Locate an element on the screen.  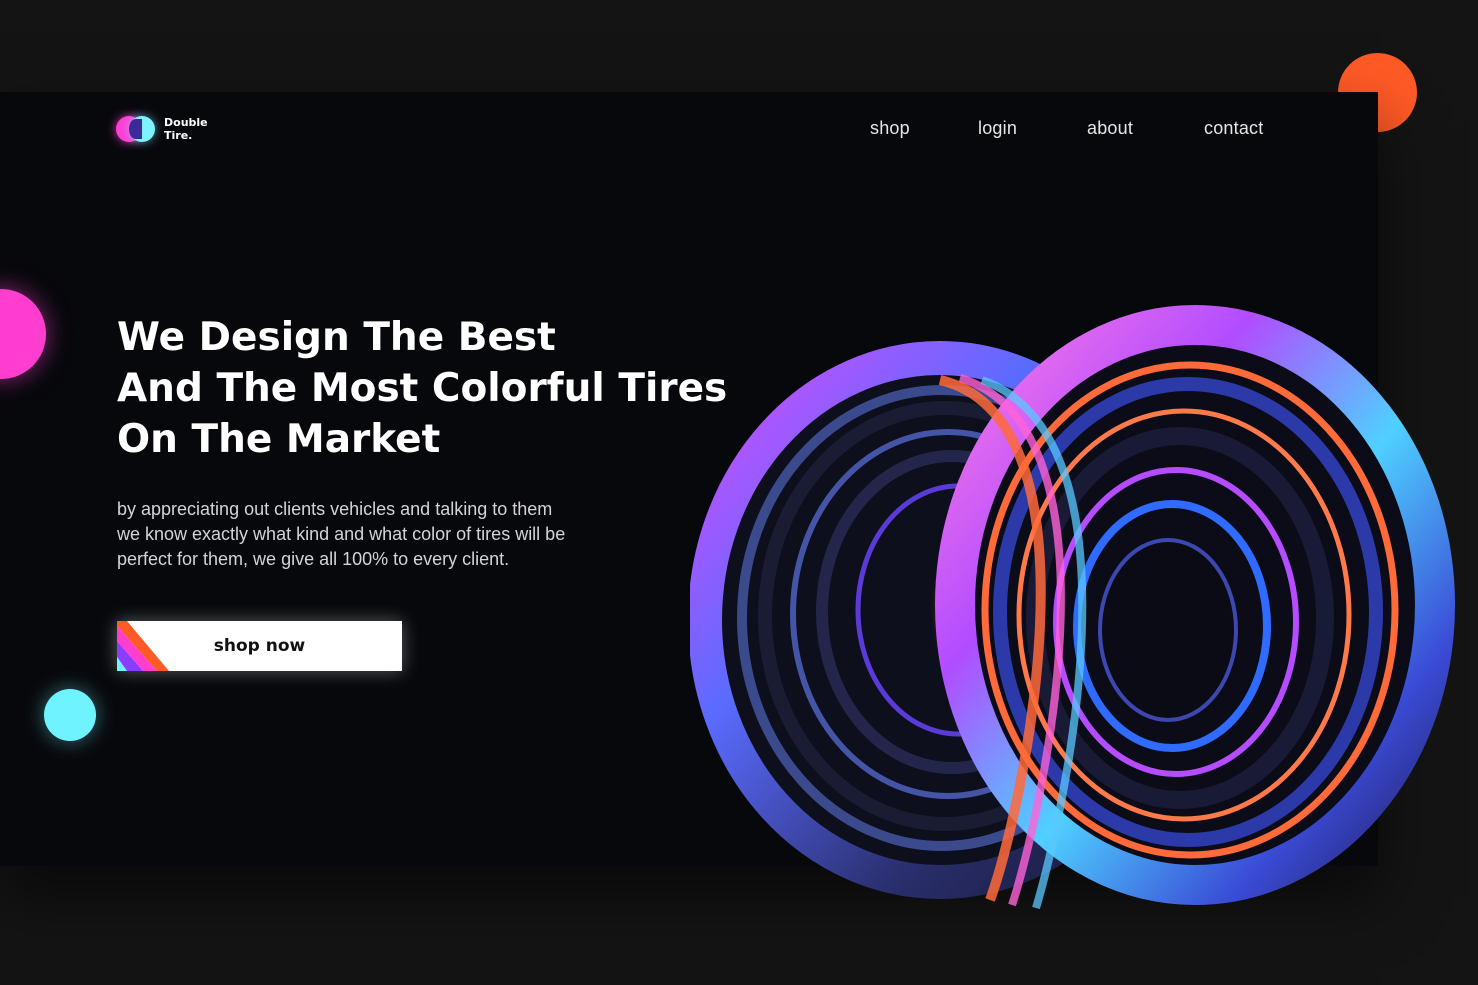
cyan-circle-decoration is located at coordinates (70, 715).